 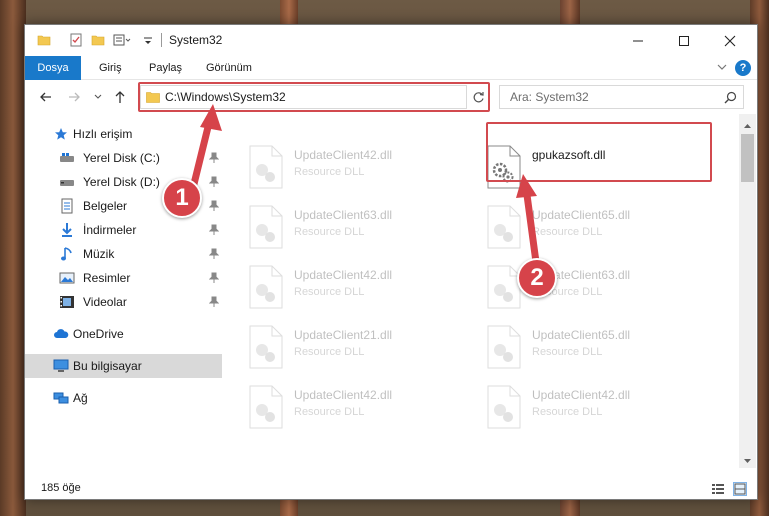 I want to click on background-trunk, so click(x=13, y=258).